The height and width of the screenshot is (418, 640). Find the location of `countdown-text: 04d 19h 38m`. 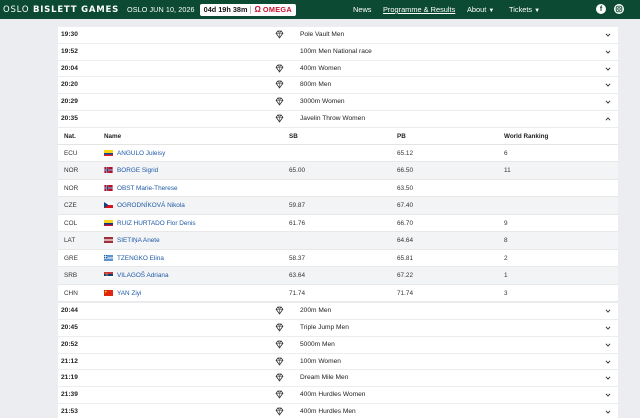

countdown-text: 04d 19h 38m is located at coordinates (225, 9).